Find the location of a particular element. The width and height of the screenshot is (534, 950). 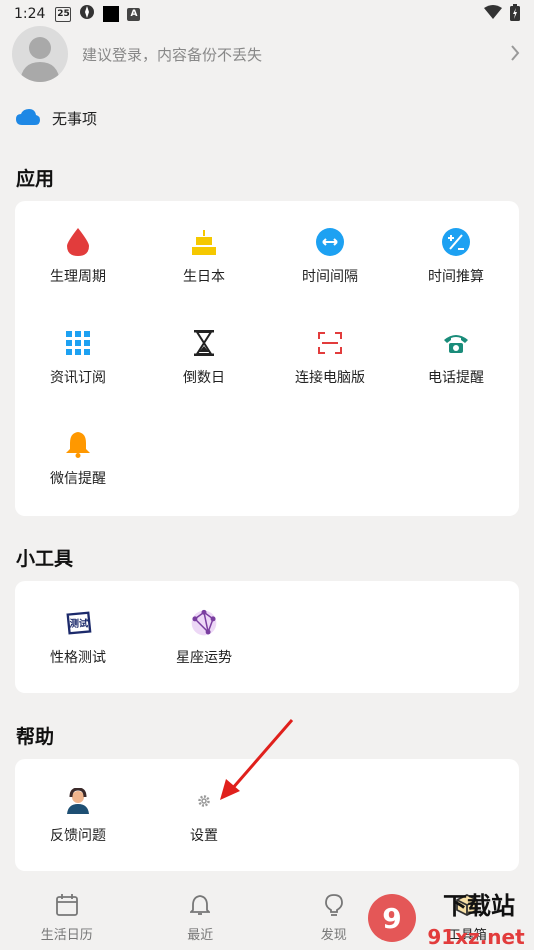

tool-item: 测试 性格测试 is located at coordinates (78, 637).